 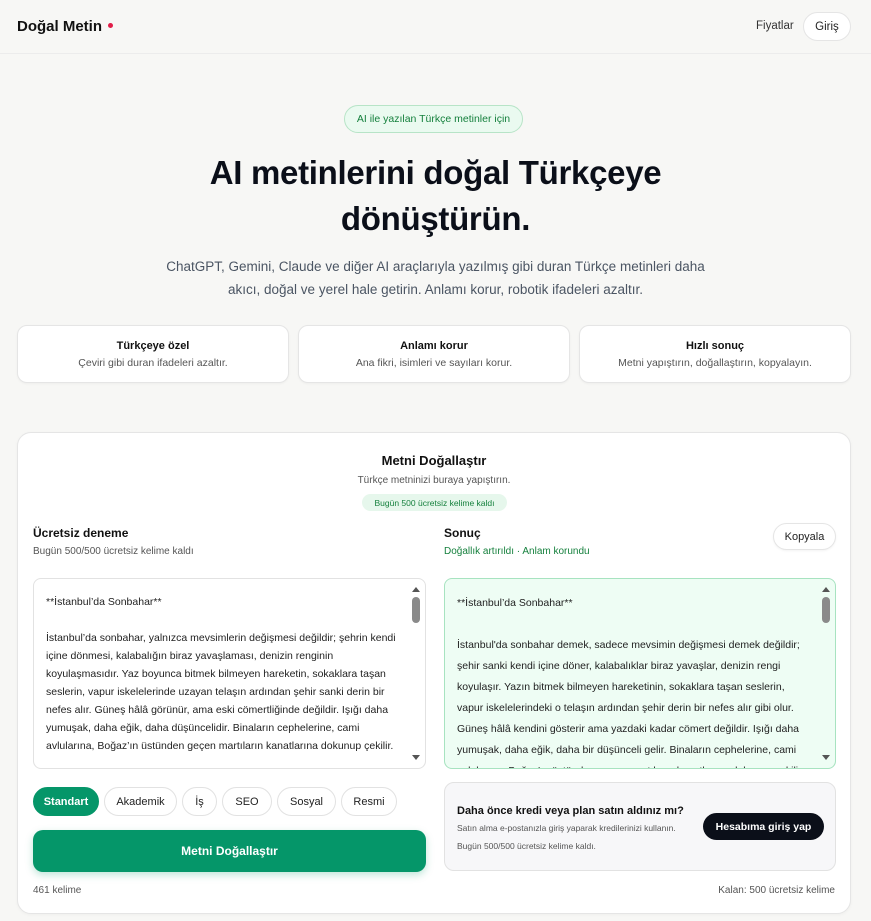 I want to click on login-button: Giriş, so click(x=827, y=26).